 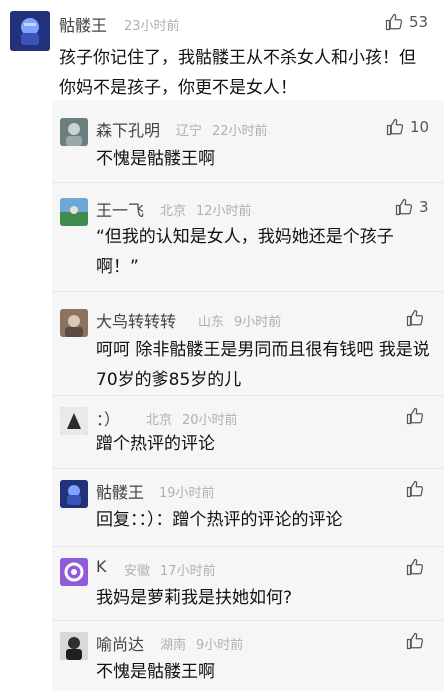 What do you see at coordinates (237, 73) in the screenshot?
I see `comment-text: 孩子你记住了，我骷髅王从不杀女人和小孩！但你妈不是孩子，你更不是女人！` at bounding box center [237, 73].